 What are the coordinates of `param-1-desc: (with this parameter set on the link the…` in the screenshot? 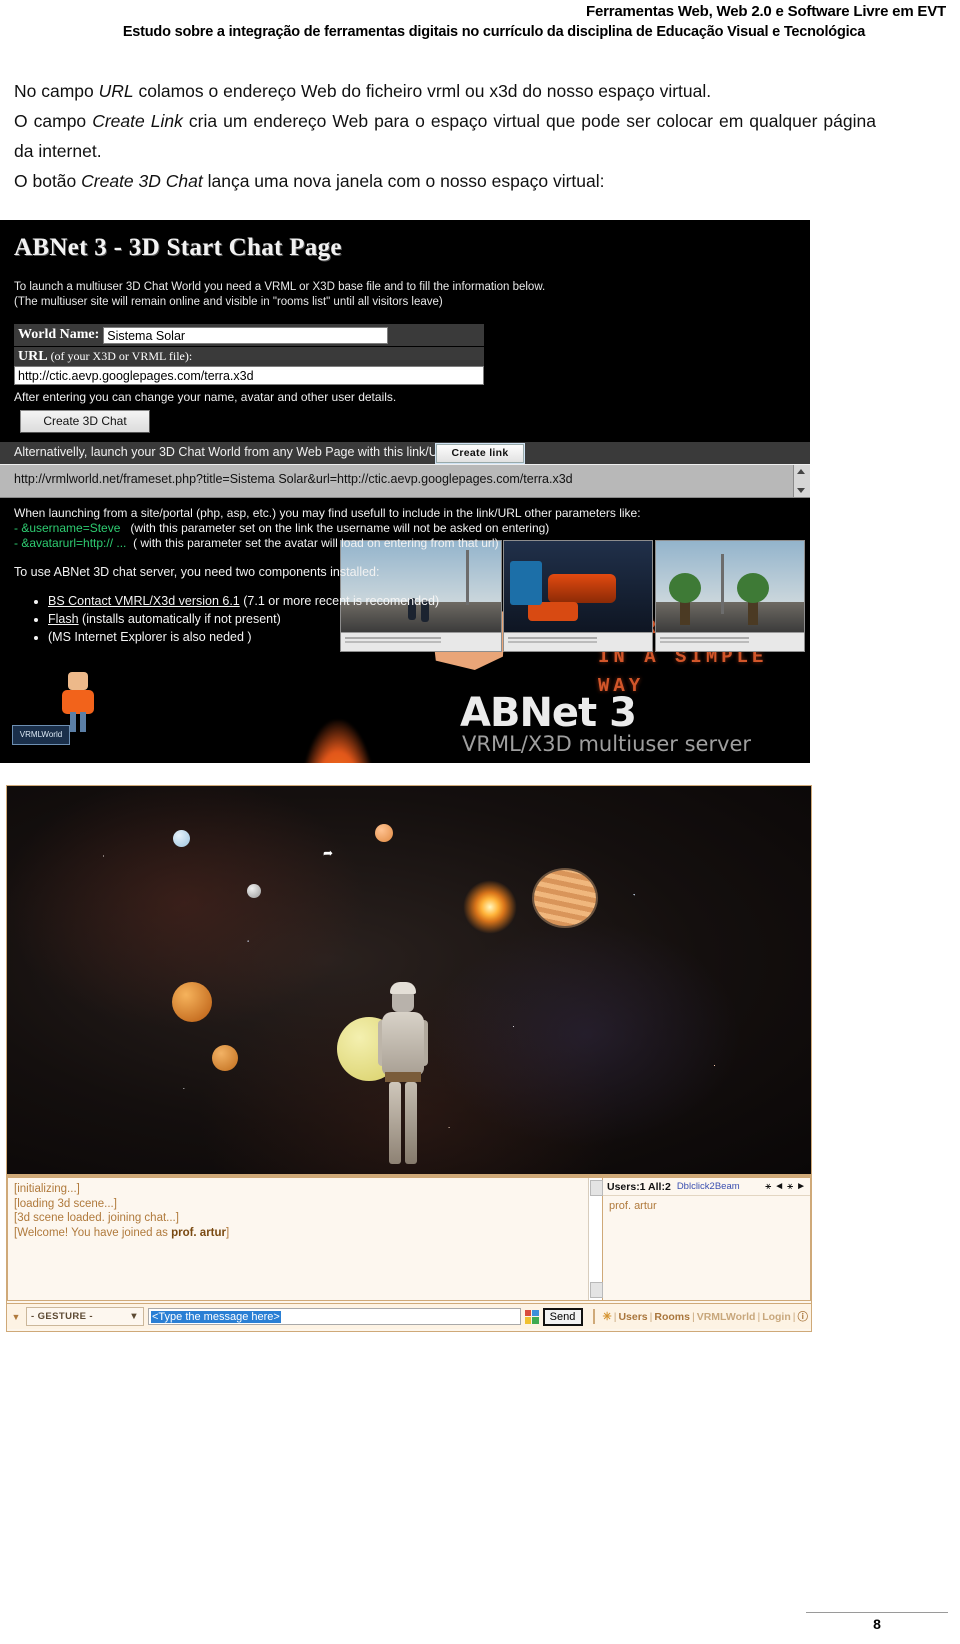 It's located at (340, 528).